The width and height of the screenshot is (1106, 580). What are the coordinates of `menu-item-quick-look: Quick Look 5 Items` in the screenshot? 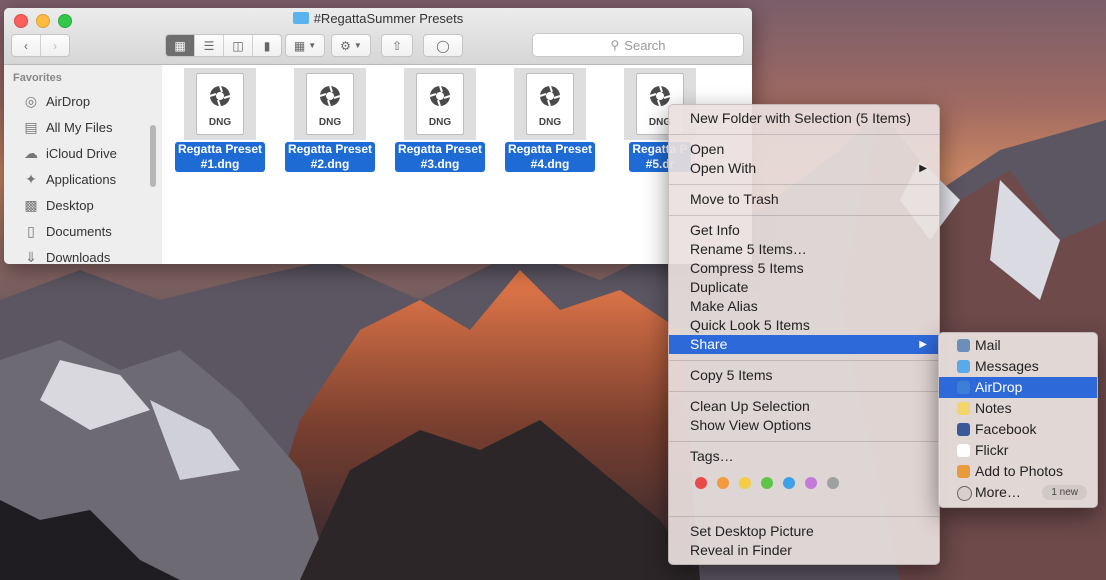 It's located at (804, 325).